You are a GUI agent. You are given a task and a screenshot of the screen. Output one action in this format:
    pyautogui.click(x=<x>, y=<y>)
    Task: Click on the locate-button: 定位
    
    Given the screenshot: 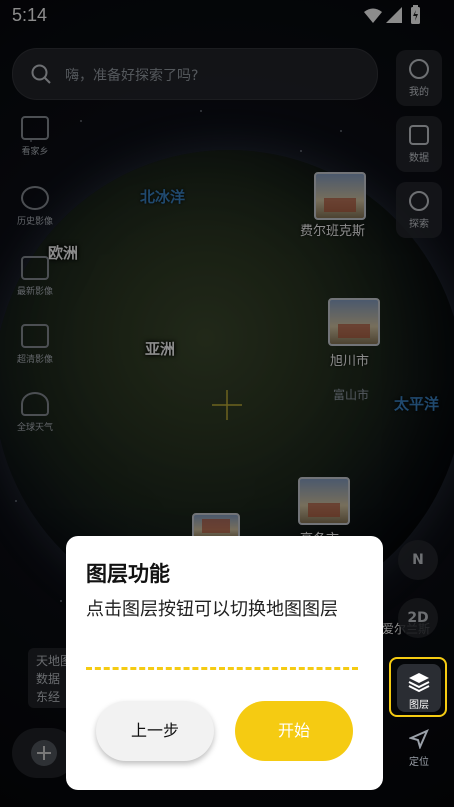 What is the action you would take?
    pyautogui.click(x=419, y=749)
    